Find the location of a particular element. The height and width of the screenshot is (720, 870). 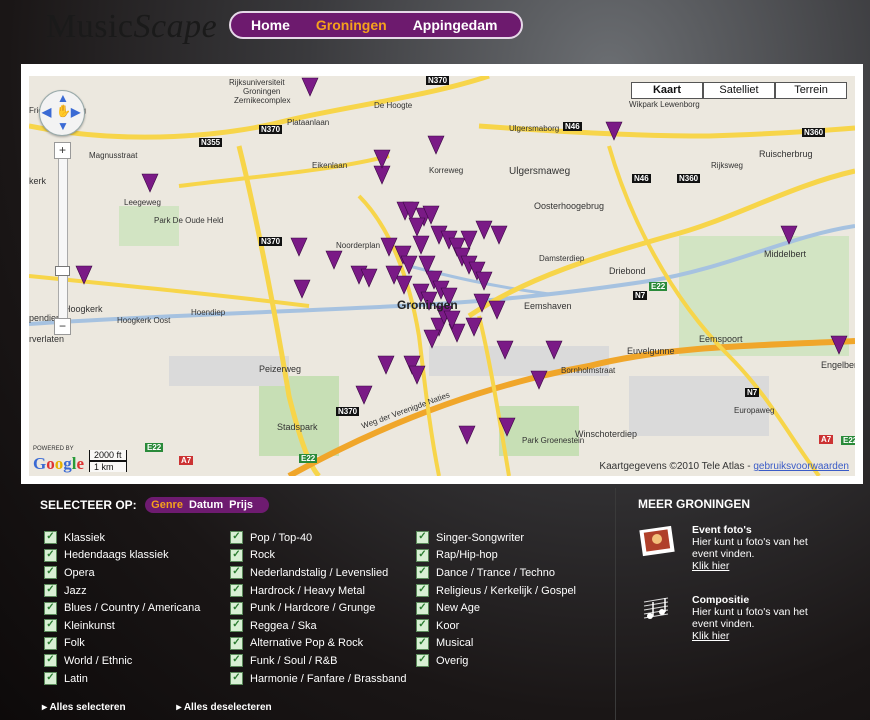

terms-link: gebruiksvoorwaarden is located at coordinates (801, 466).